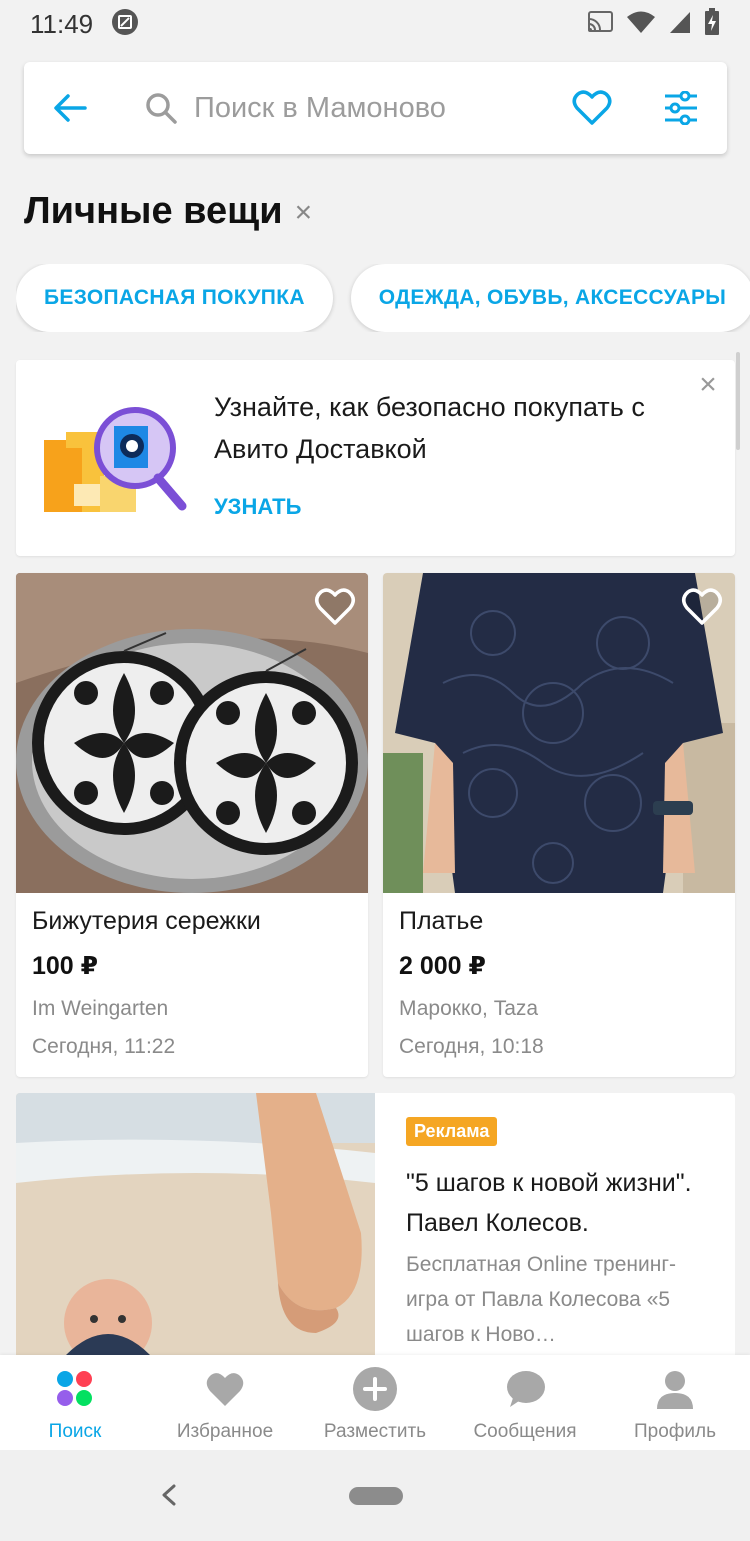  I want to click on system-home-pill, so click(376, 1496).